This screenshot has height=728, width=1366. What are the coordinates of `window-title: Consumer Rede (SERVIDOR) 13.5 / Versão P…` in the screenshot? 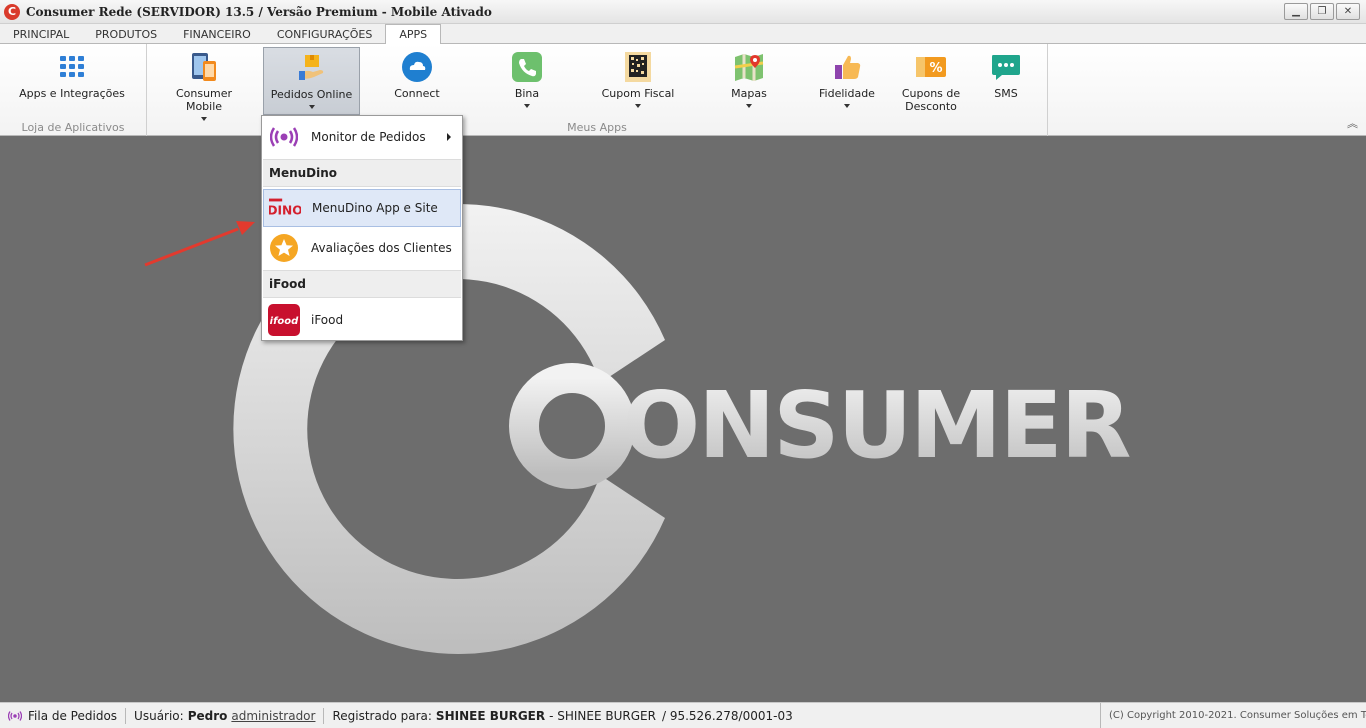 It's located at (259, 11).